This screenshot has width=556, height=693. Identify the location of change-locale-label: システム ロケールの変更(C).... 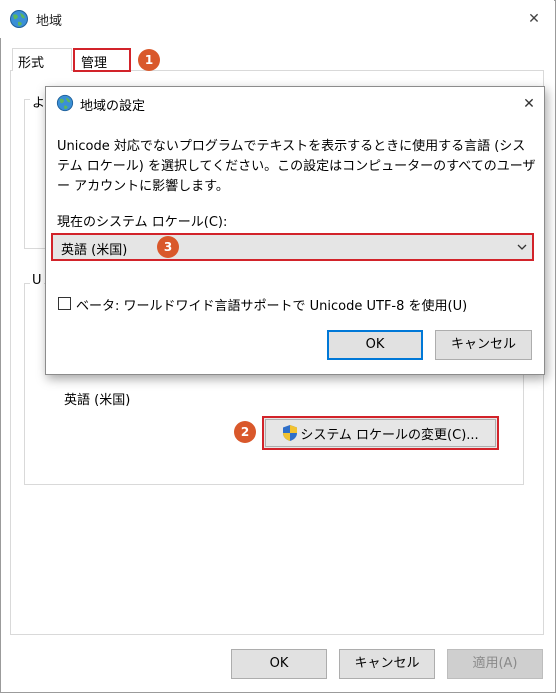
(389, 435).